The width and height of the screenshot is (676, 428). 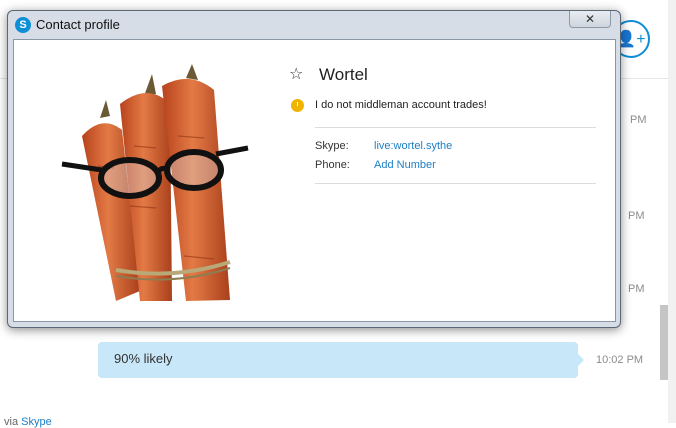 I want to click on close-icon: ✕, so click(x=590, y=19).